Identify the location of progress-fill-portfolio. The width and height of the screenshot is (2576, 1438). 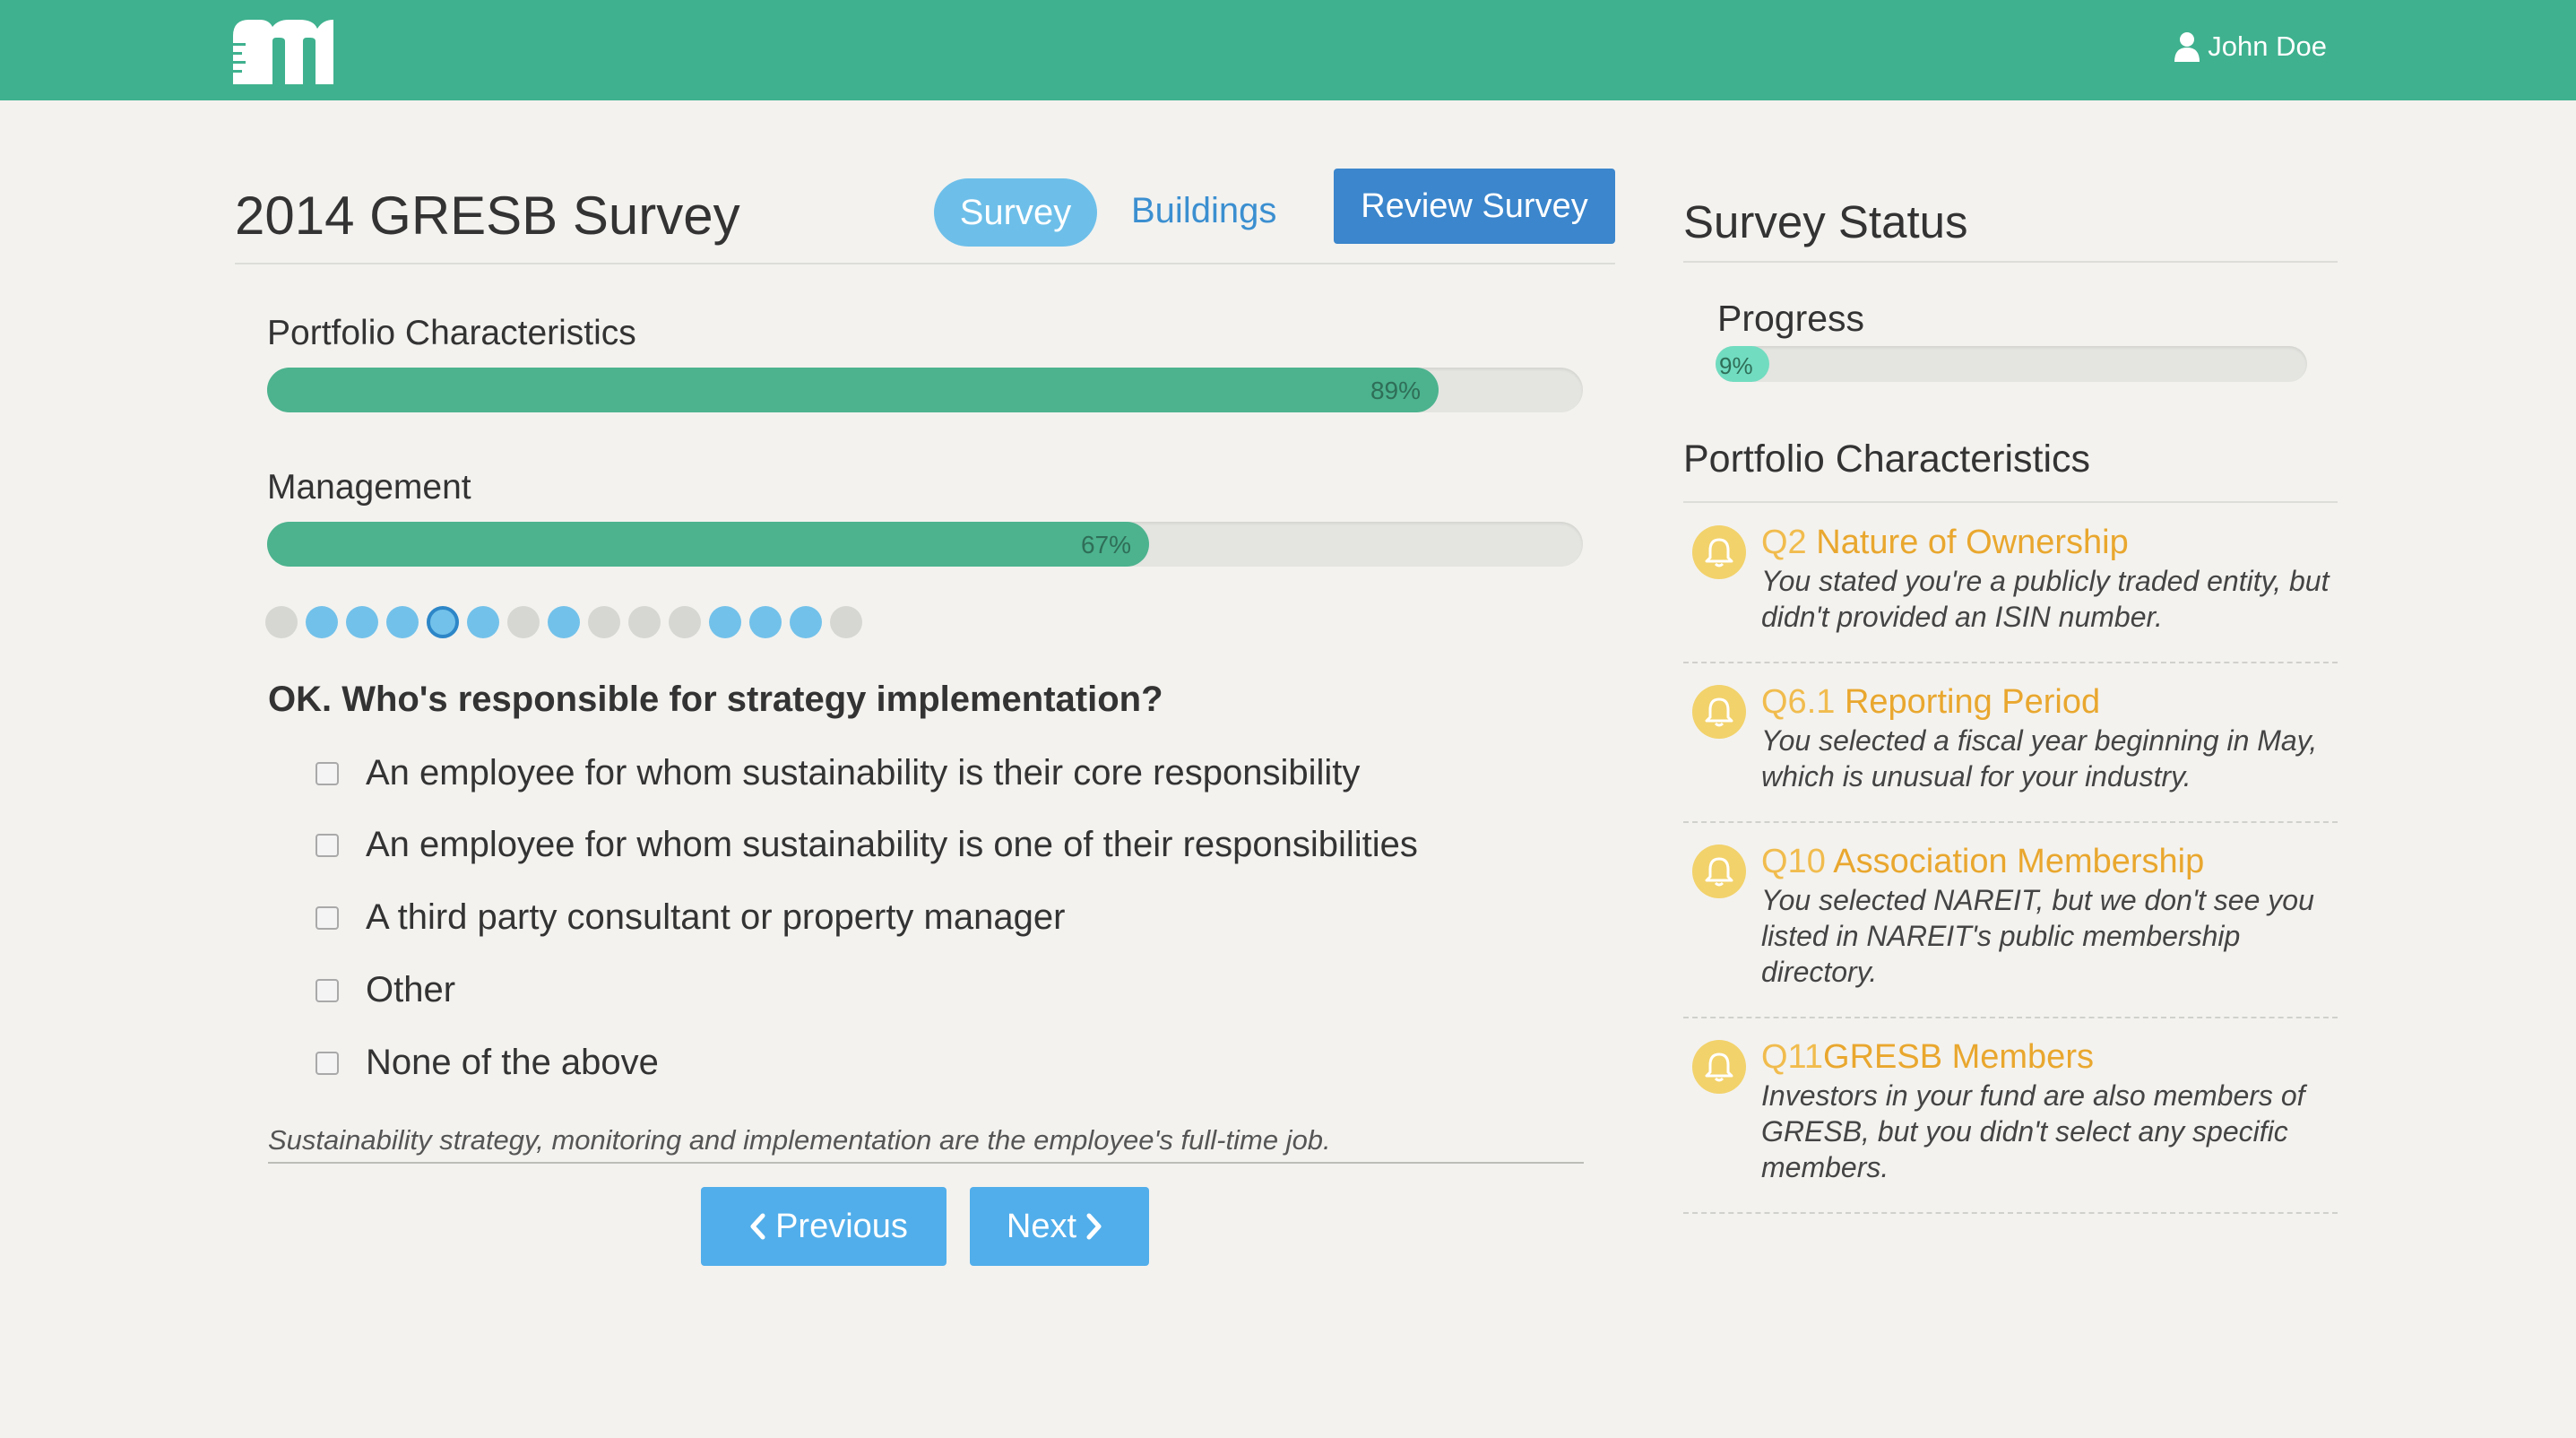
(853, 390).